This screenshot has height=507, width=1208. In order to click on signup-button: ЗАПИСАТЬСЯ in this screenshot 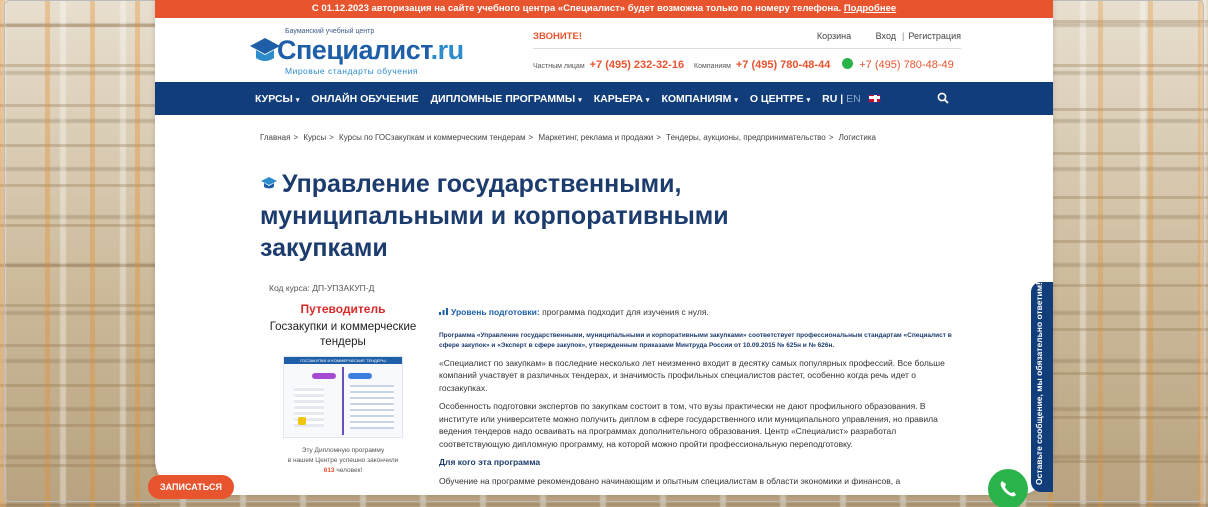, I will do `click(191, 487)`.